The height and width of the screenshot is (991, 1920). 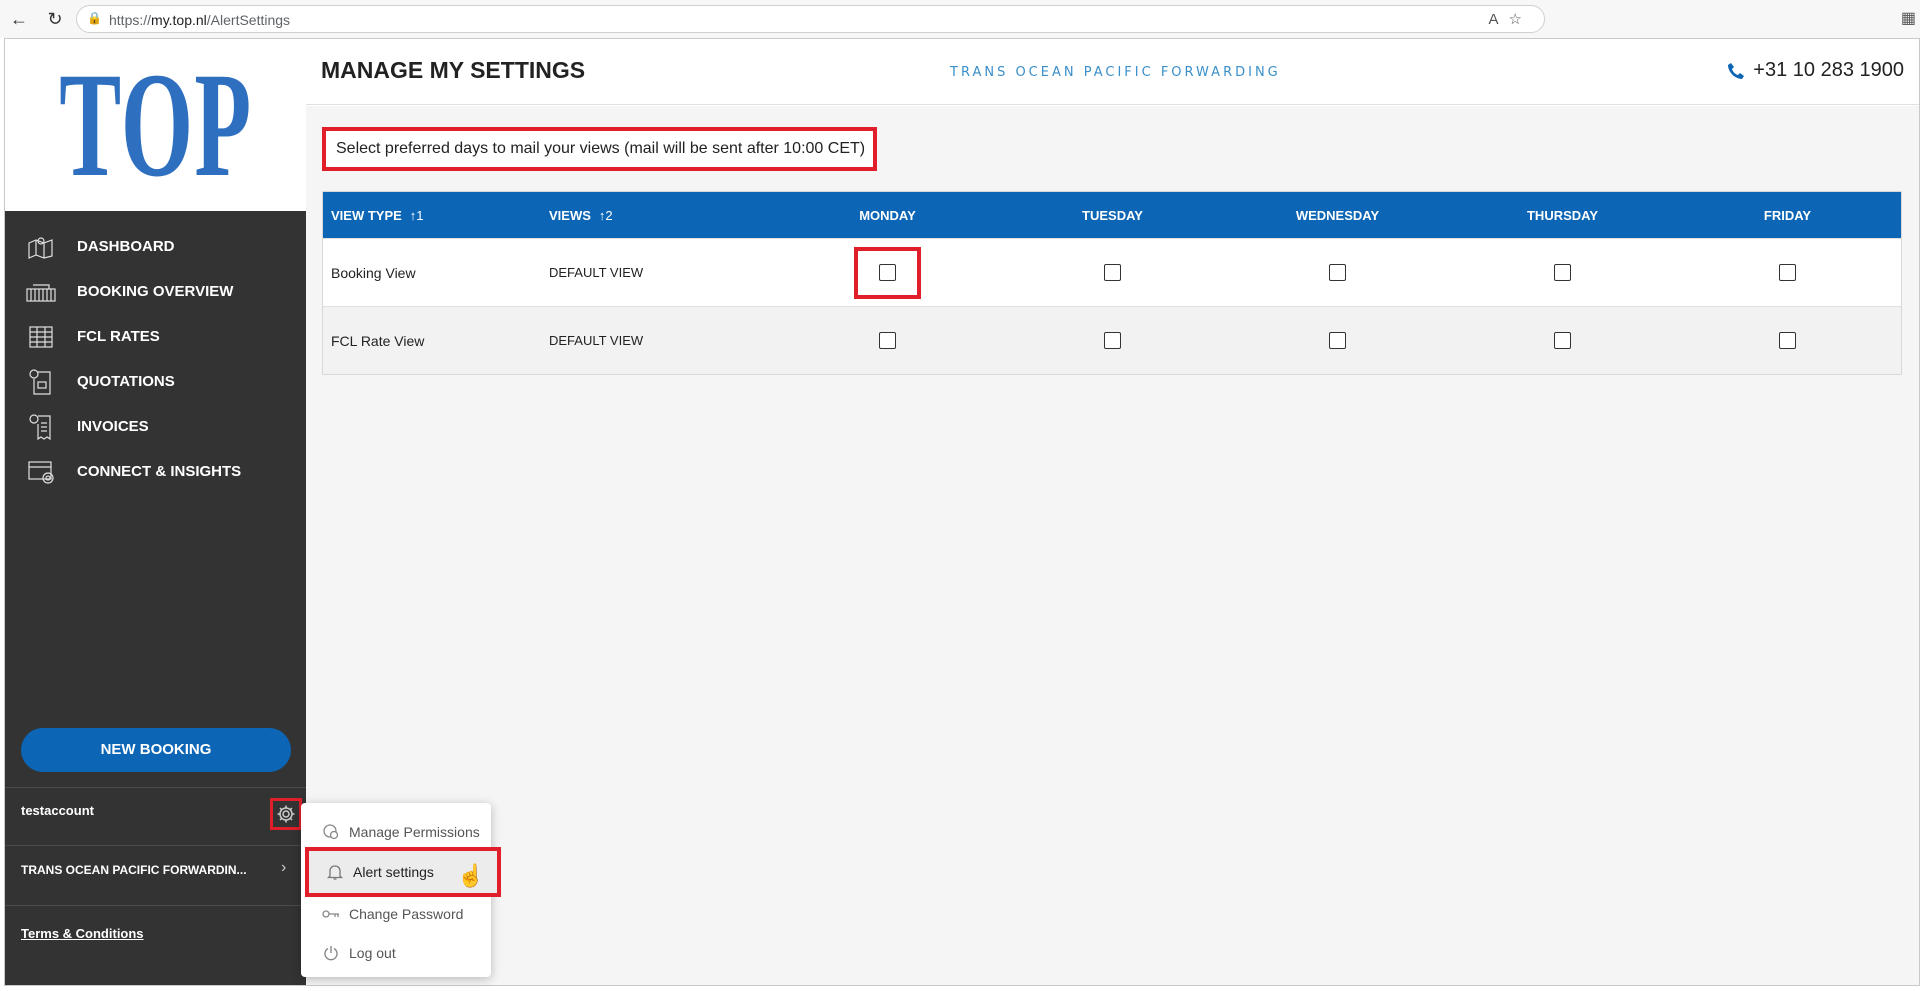 What do you see at coordinates (57, 810) in the screenshot?
I see `account-name: testaccount` at bounding box center [57, 810].